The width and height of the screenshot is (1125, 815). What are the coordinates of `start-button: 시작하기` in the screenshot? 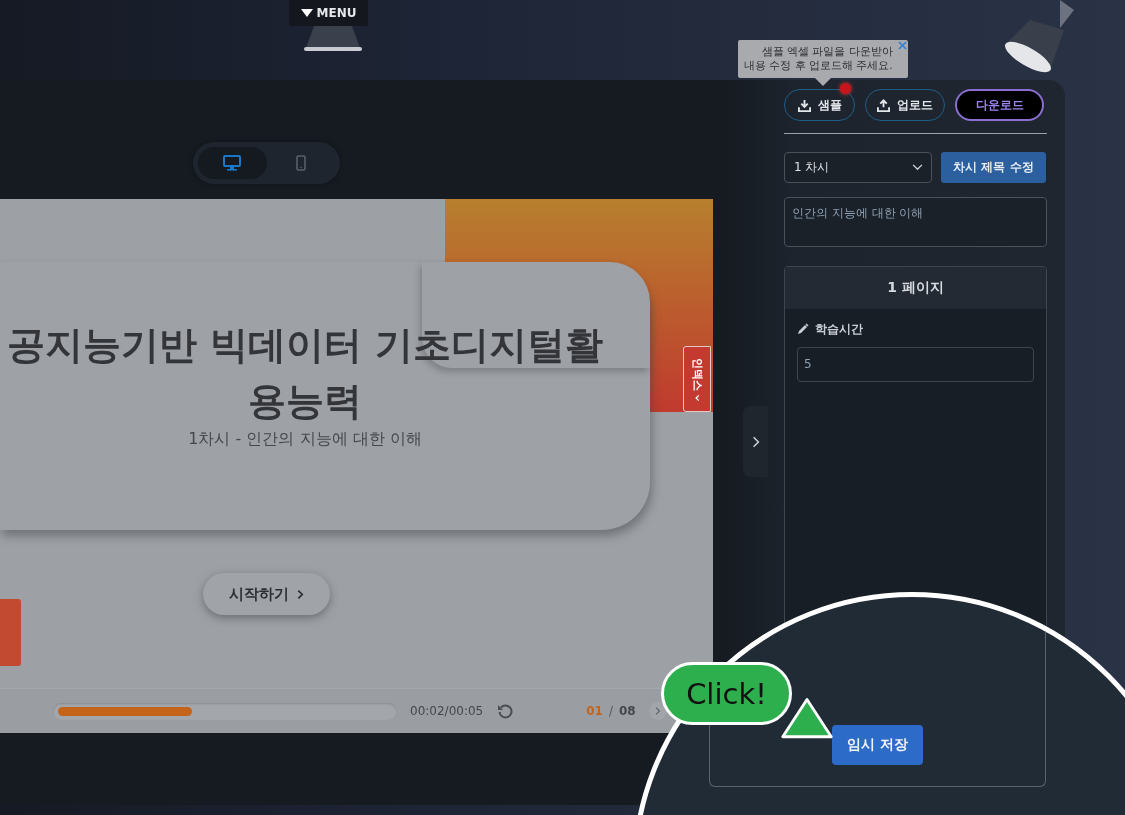 It's located at (266, 594).